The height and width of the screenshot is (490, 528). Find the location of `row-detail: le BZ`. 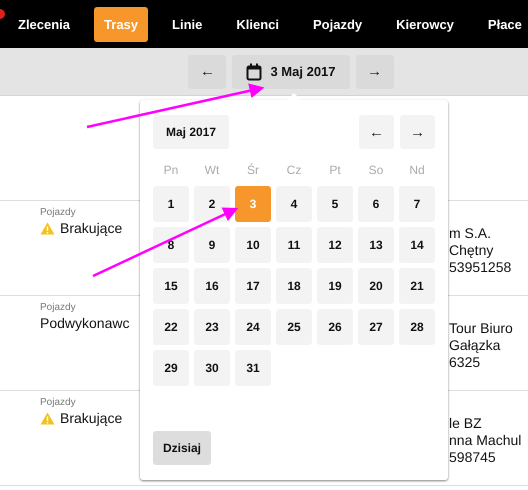

row-detail: le BZ is located at coordinates (466, 423).